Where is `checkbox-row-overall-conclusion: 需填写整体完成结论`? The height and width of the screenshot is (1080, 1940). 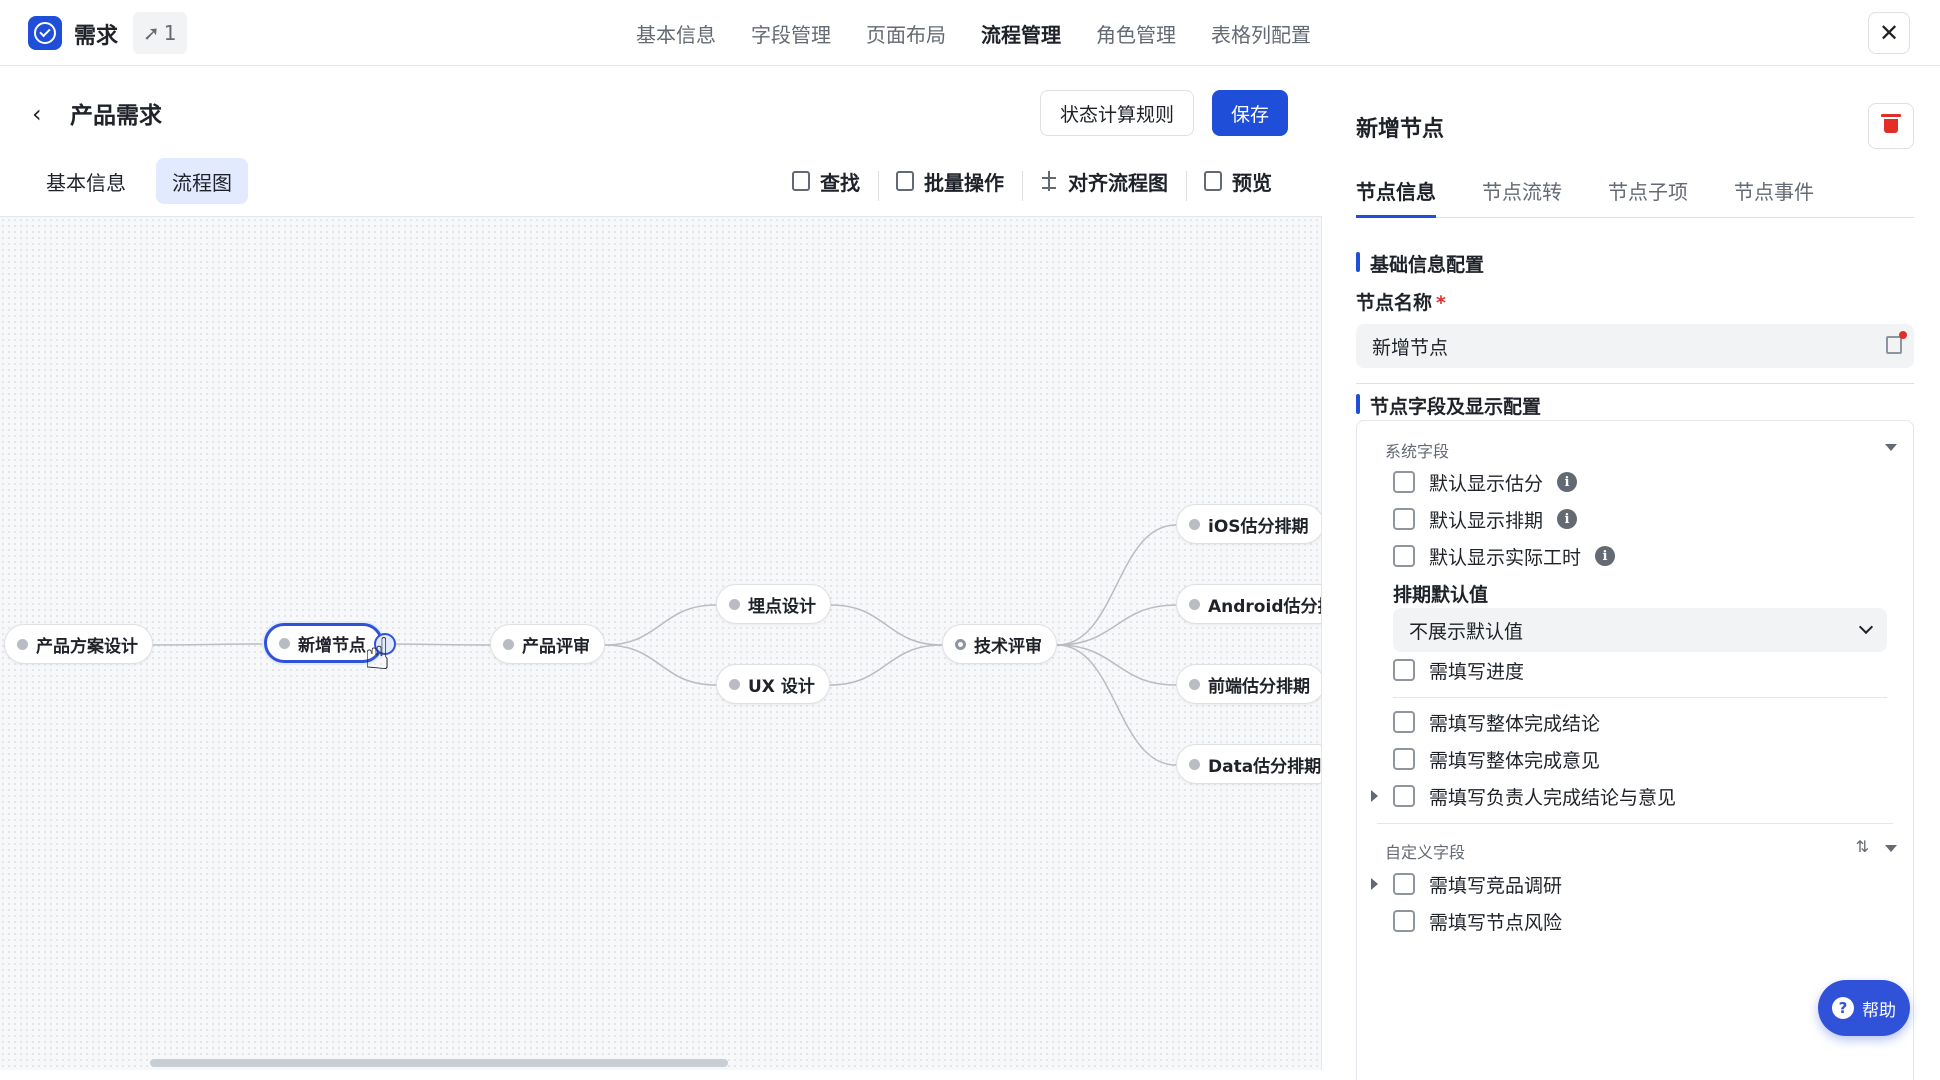 checkbox-row-overall-conclusion: 需填写整体完成结论 is located at coordinates (1496, 722).